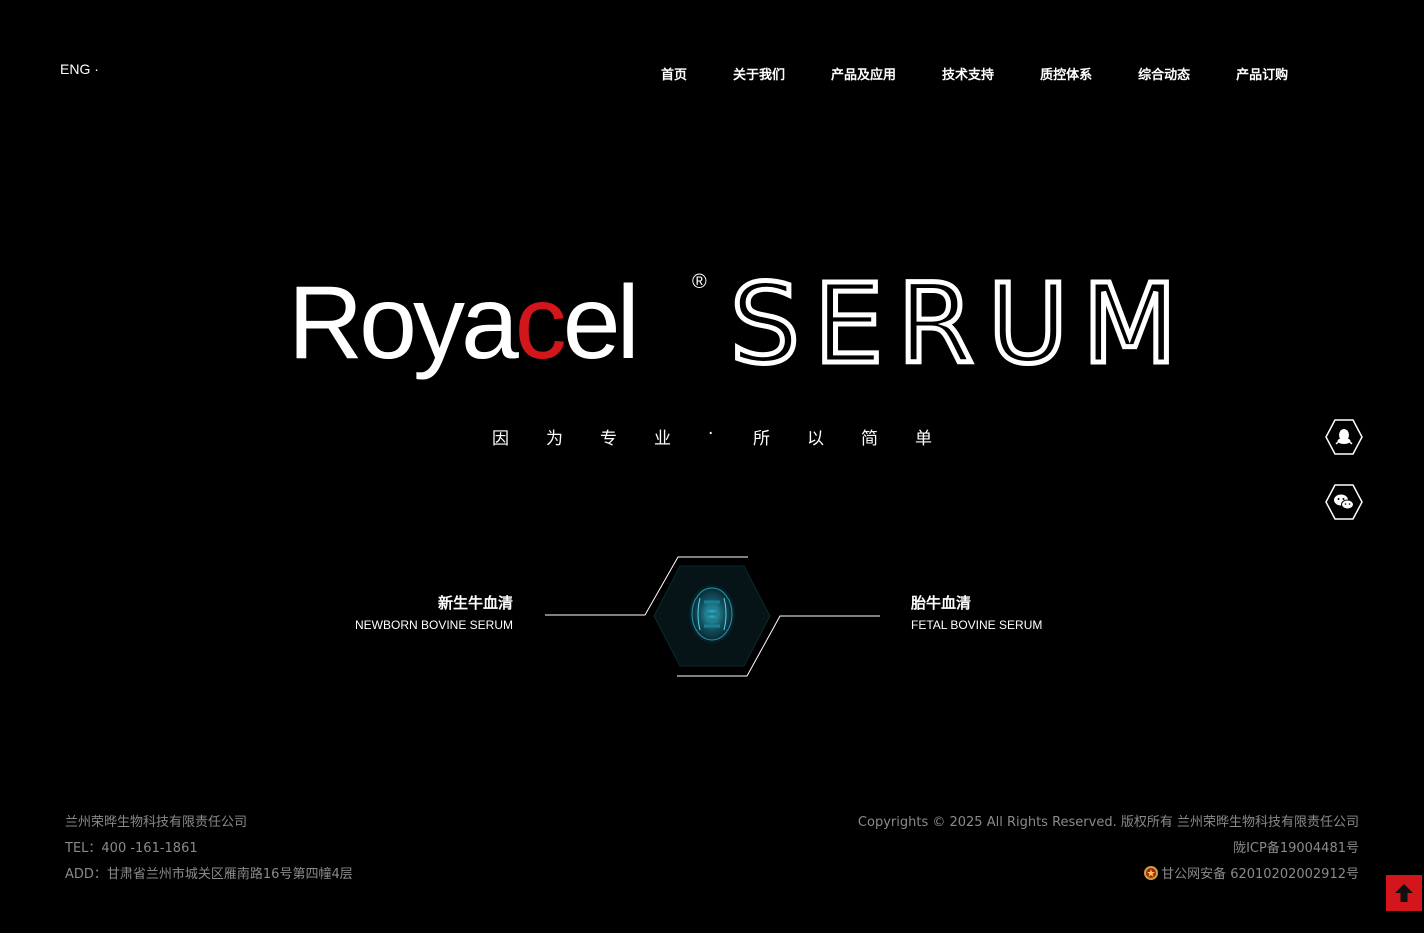  What do you see at coordinates (662, 439) in the screenshot?
I see `tagline-char: 业` at bounding box center [662, 439].